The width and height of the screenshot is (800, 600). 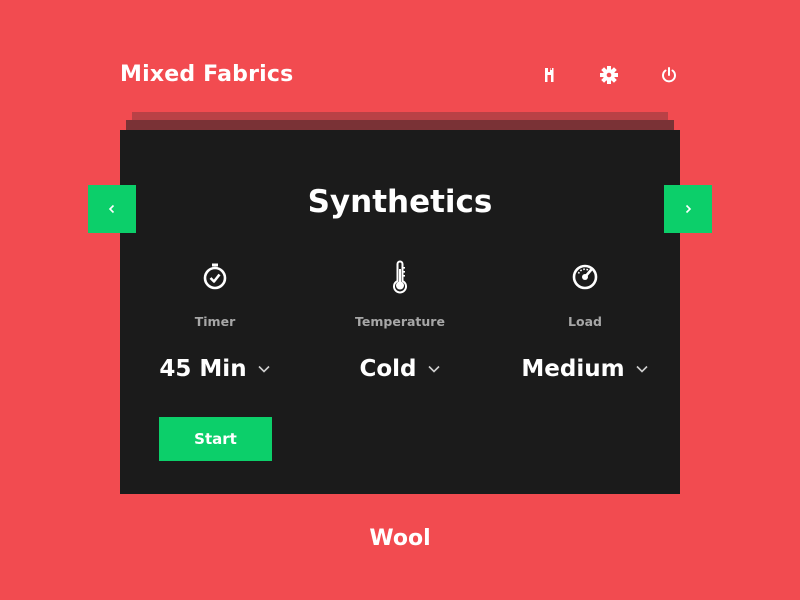 What do you see at coordinates (388, 369) in the screenshot?
I see `temperature-value: Cold` at bounding box center [388, 369].